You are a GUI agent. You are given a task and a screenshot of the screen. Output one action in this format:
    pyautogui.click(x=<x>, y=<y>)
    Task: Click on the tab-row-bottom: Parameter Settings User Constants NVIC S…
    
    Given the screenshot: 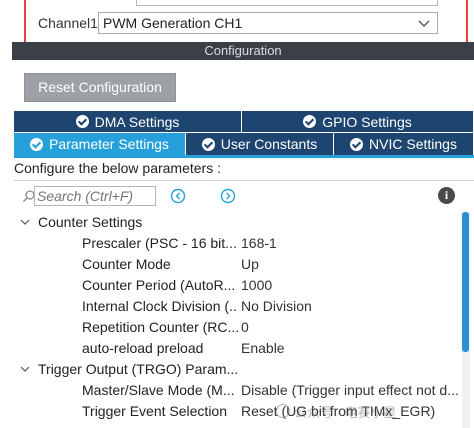 What is the action you would take?
    pyautogui.click(x=244, y=144)
    